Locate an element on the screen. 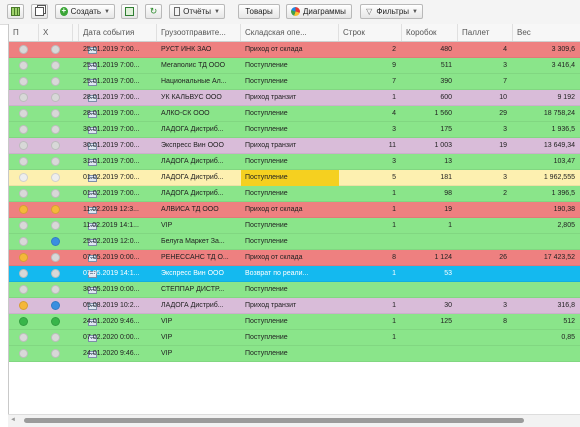 This screenshot has width=580, height=427. boxes-cell: 600 is located at coordinates (446, 97).